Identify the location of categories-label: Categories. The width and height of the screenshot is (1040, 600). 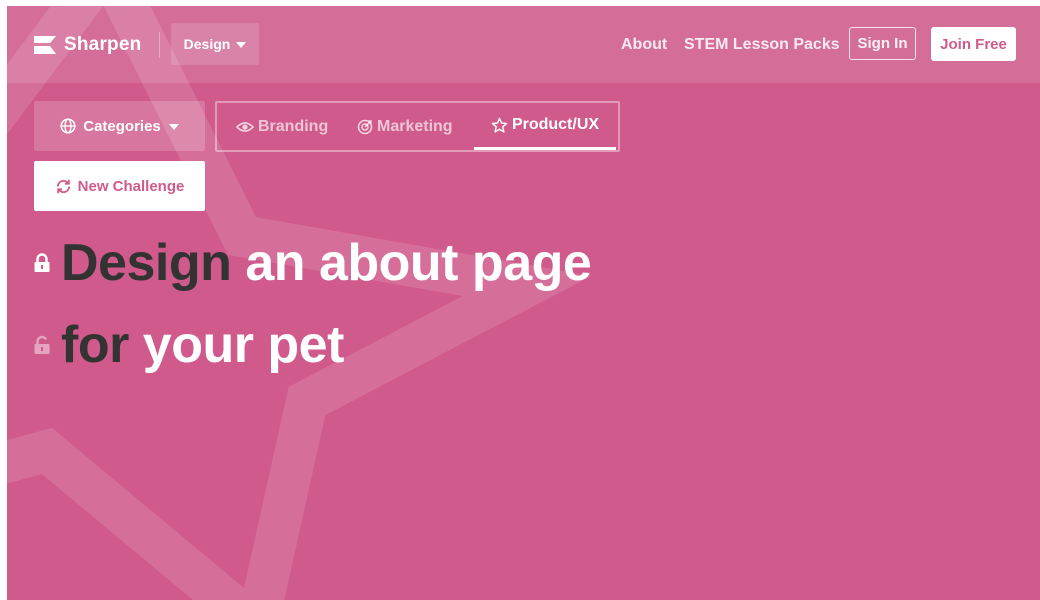
(122, 126).